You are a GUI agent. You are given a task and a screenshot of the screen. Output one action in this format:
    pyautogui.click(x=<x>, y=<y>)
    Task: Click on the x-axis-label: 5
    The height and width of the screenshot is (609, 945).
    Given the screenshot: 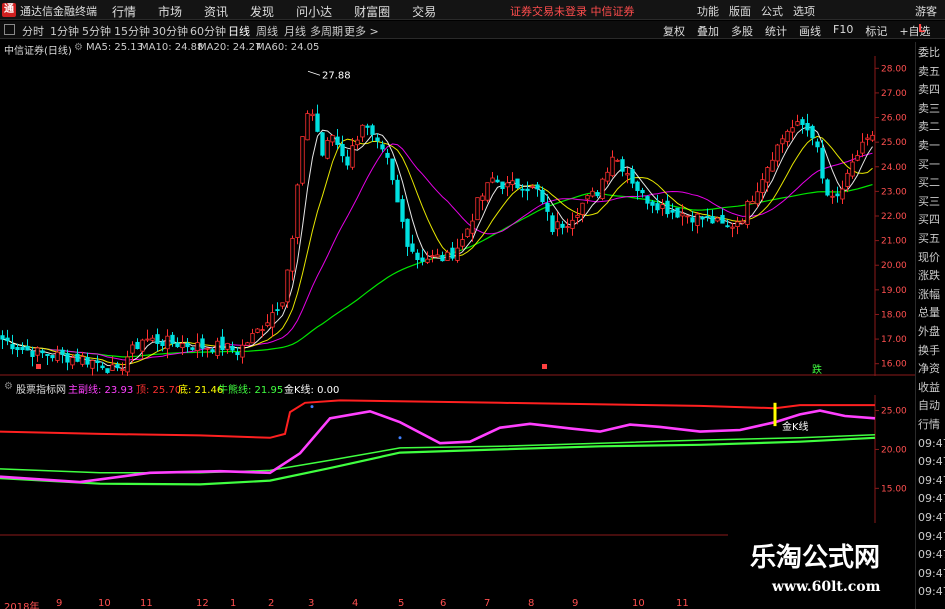 What is the action you would take?
    pyautogui.click(x=401, y=603)
    